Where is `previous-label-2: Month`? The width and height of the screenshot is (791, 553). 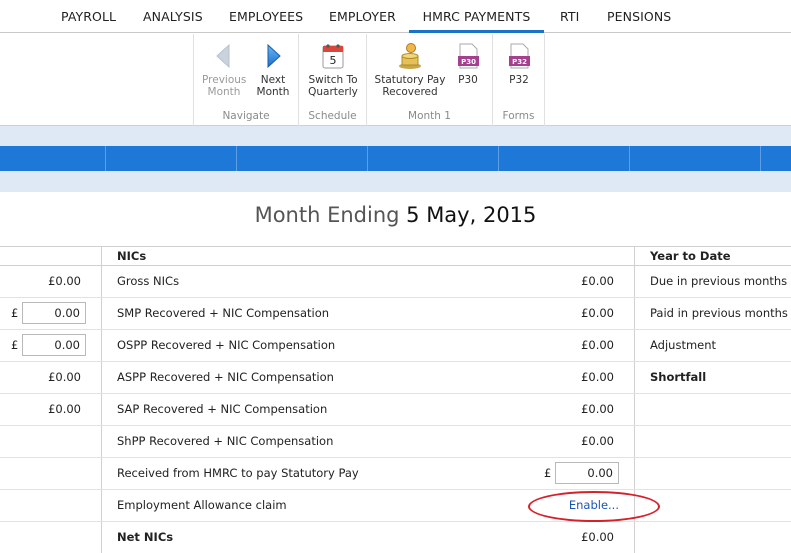 previous-label-2: Month is located at coordinates (224, 92).